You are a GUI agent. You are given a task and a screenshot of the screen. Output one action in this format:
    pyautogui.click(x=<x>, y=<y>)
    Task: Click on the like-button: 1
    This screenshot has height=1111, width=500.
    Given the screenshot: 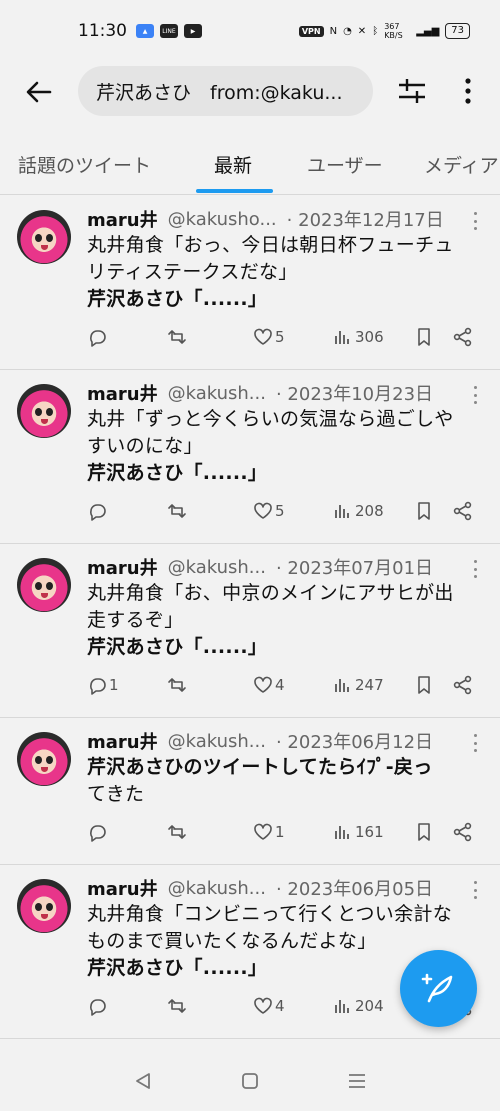 What is the action you would take?
    pyautogui.click(x=269, y=832)
    